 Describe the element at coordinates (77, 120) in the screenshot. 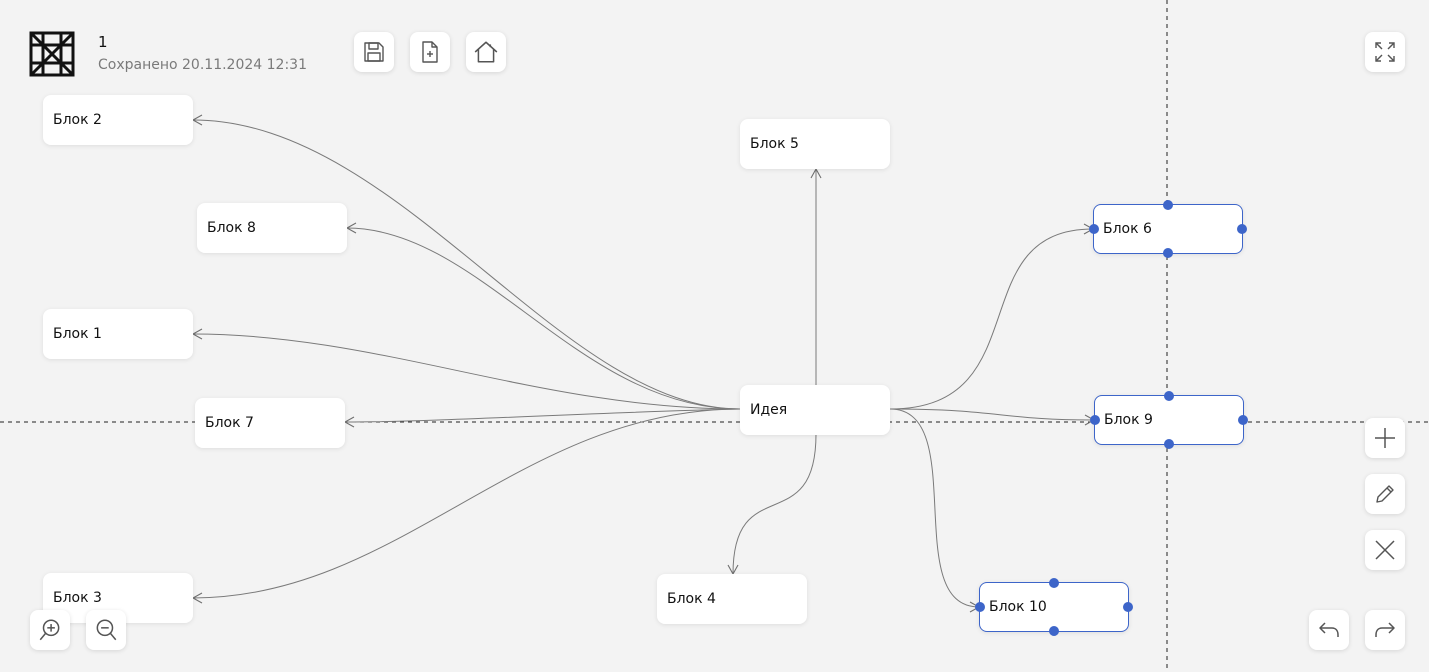

I see `node-label: Блок 2` at that location.